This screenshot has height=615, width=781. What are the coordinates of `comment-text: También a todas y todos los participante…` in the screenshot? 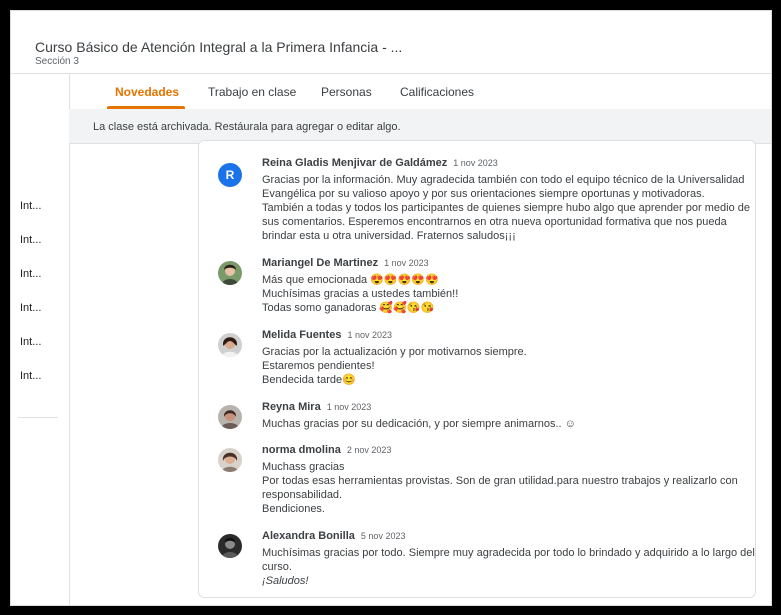 It's located at (506, 208).